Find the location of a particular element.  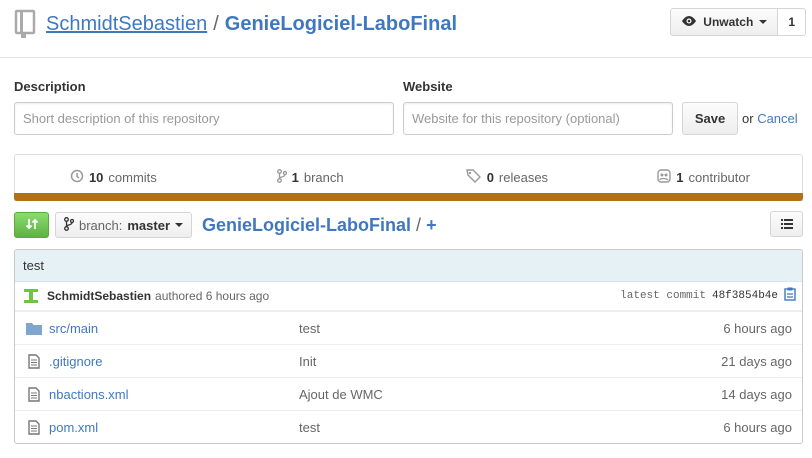

branch-select-value: master is located at coordinates (149, 225).